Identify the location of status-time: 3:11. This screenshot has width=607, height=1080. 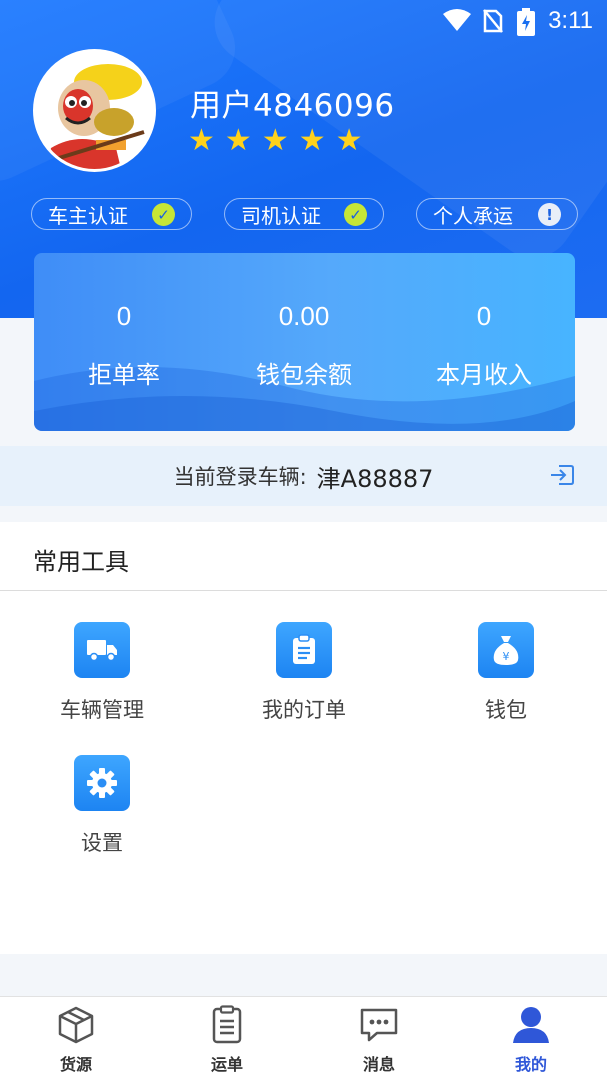
(570, 20).